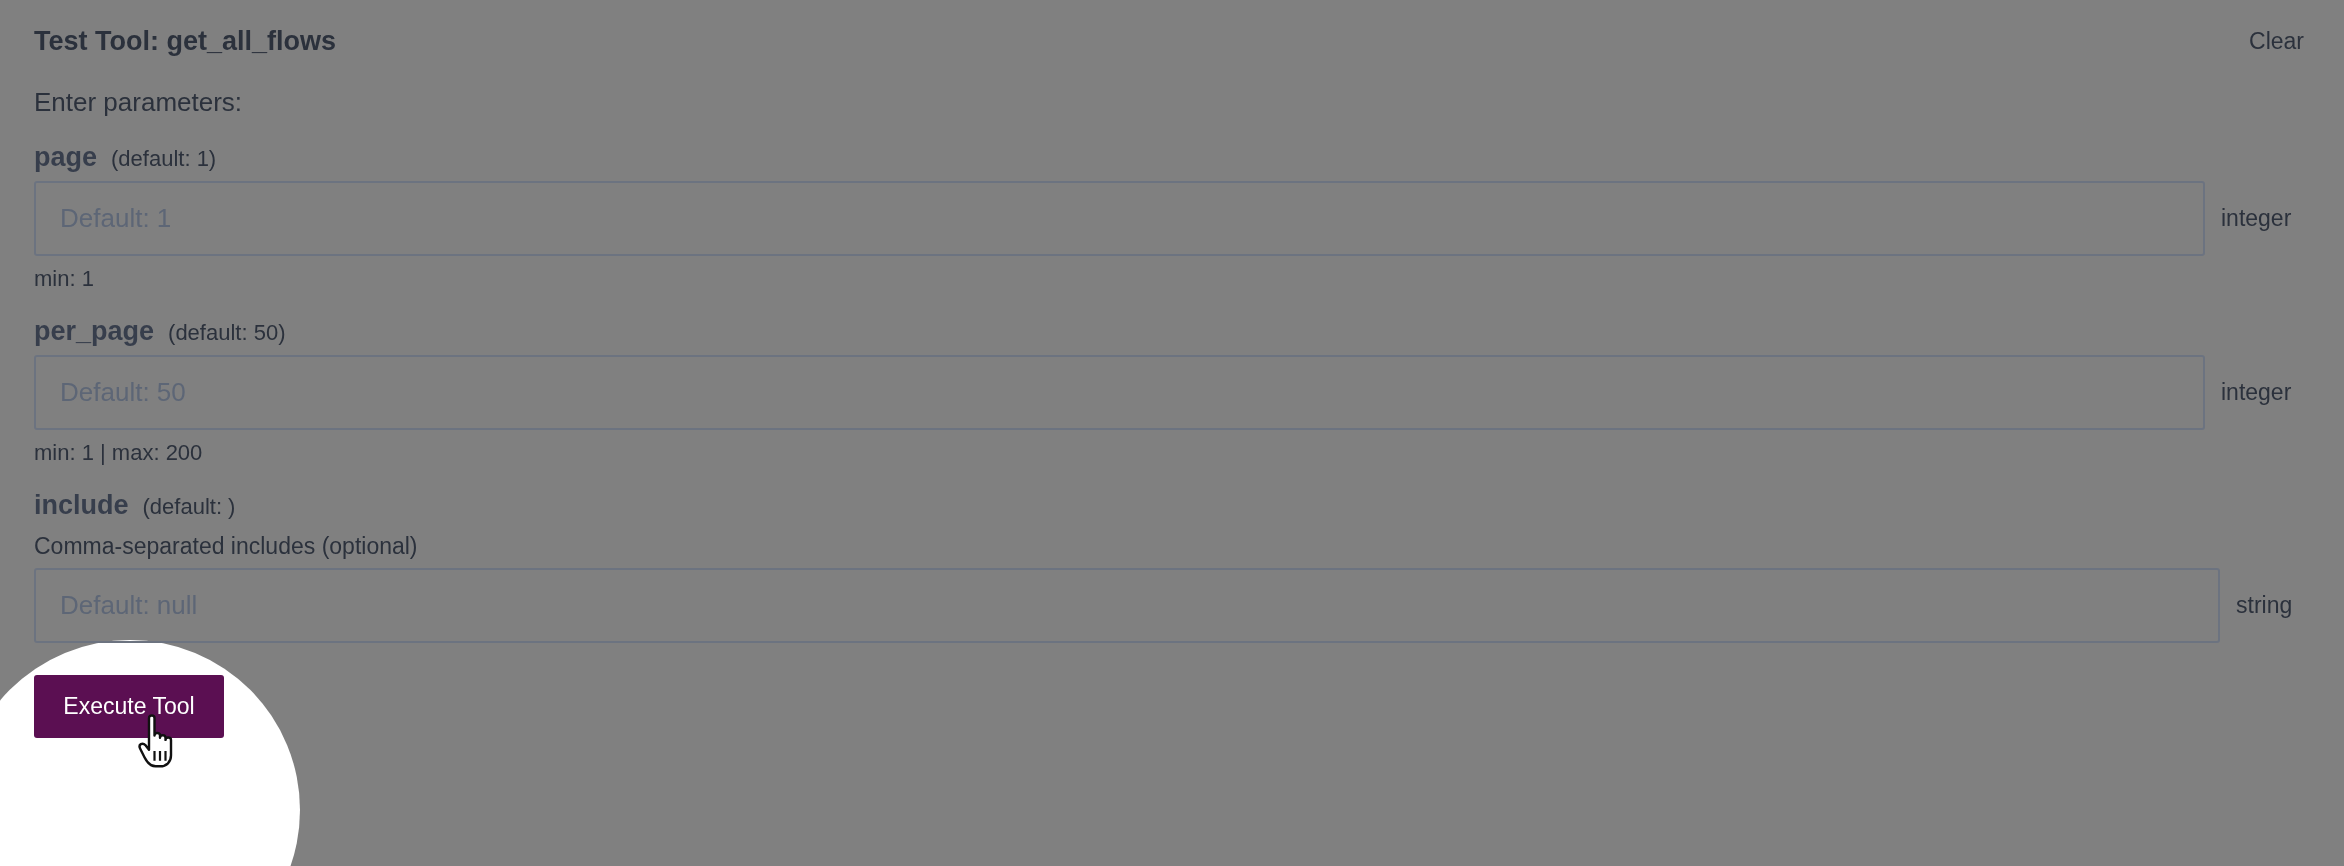 This screenshot has width=2344, height=866. What do you see at coordinates (94, 331) in the screenshot?
I see `param-name: per_page` at bounding box center [94, 331].